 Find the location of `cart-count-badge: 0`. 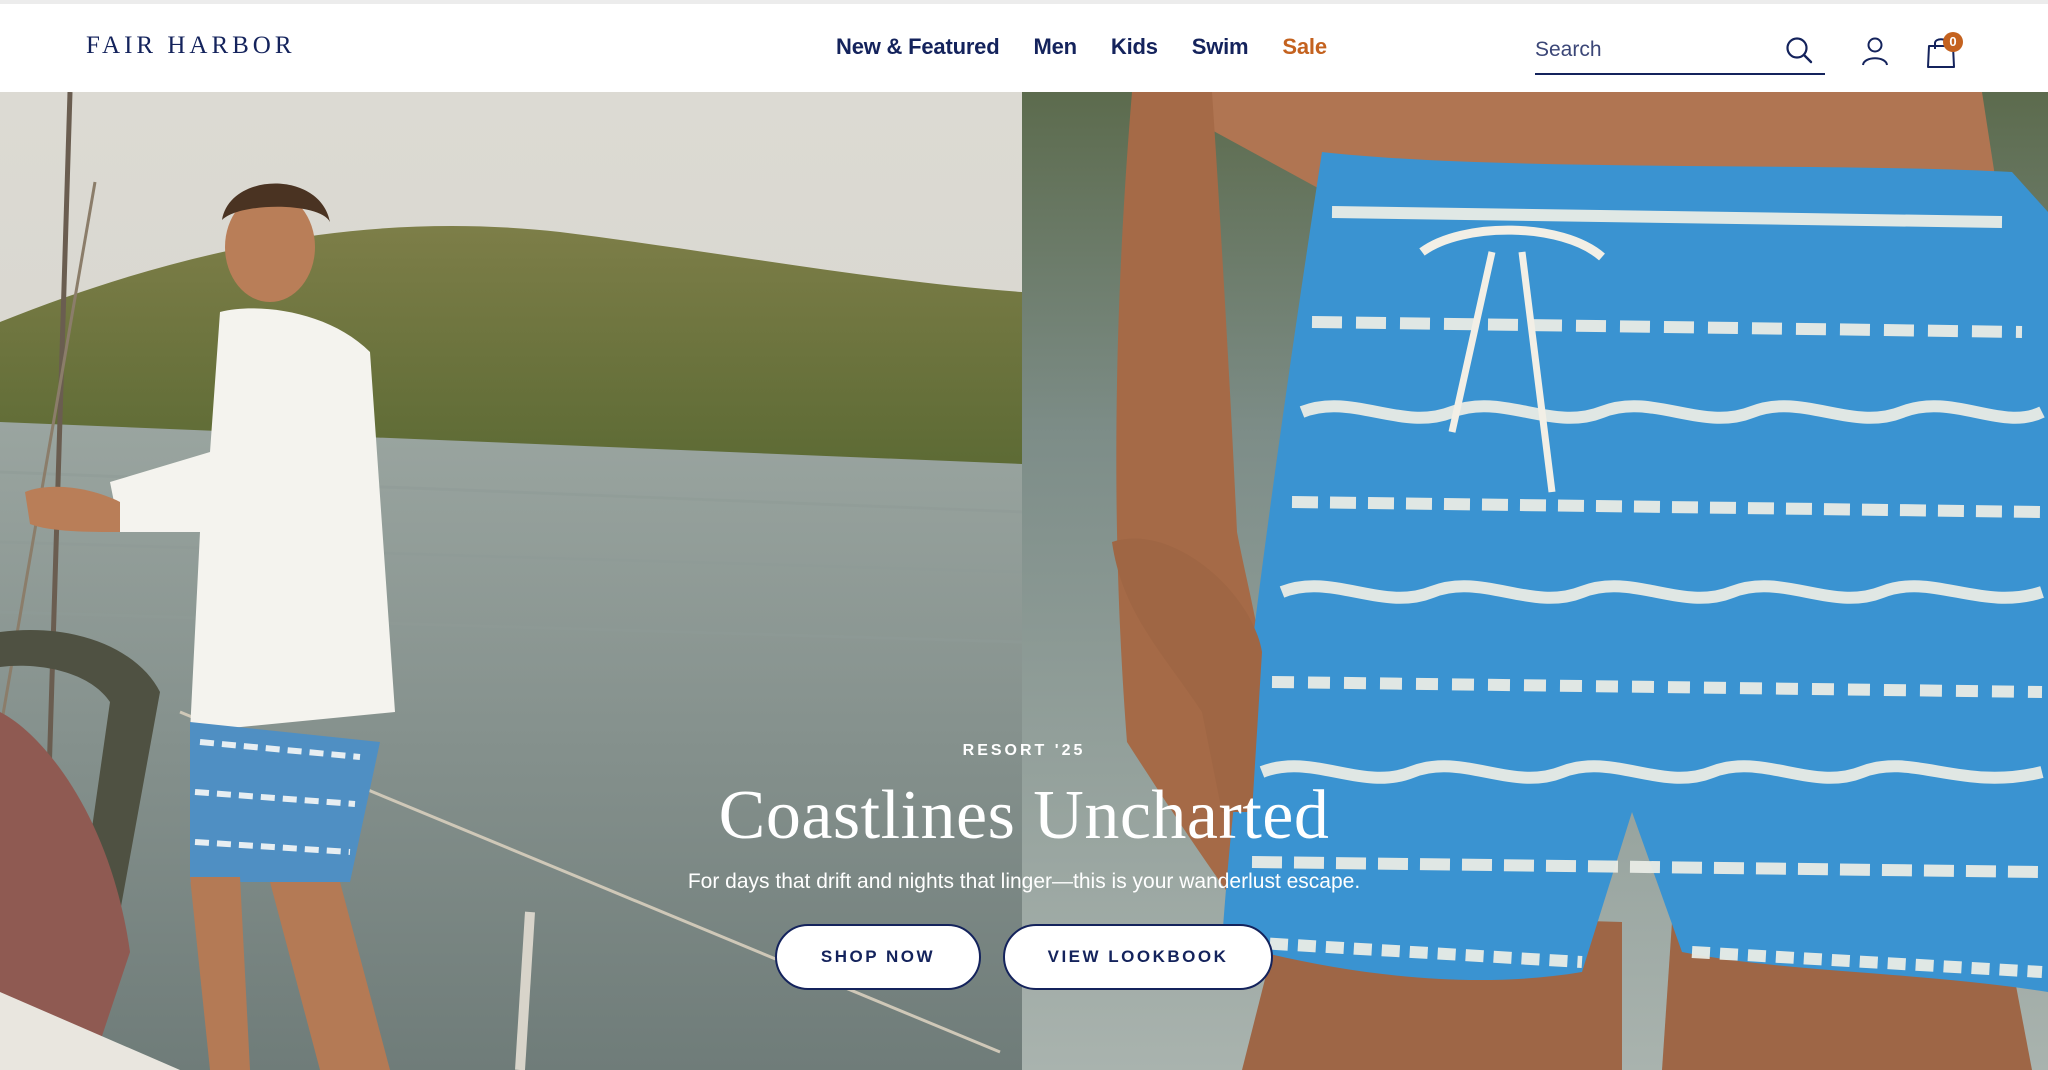

cart-count-badge: 0 is located at coordinates (1953, 42).